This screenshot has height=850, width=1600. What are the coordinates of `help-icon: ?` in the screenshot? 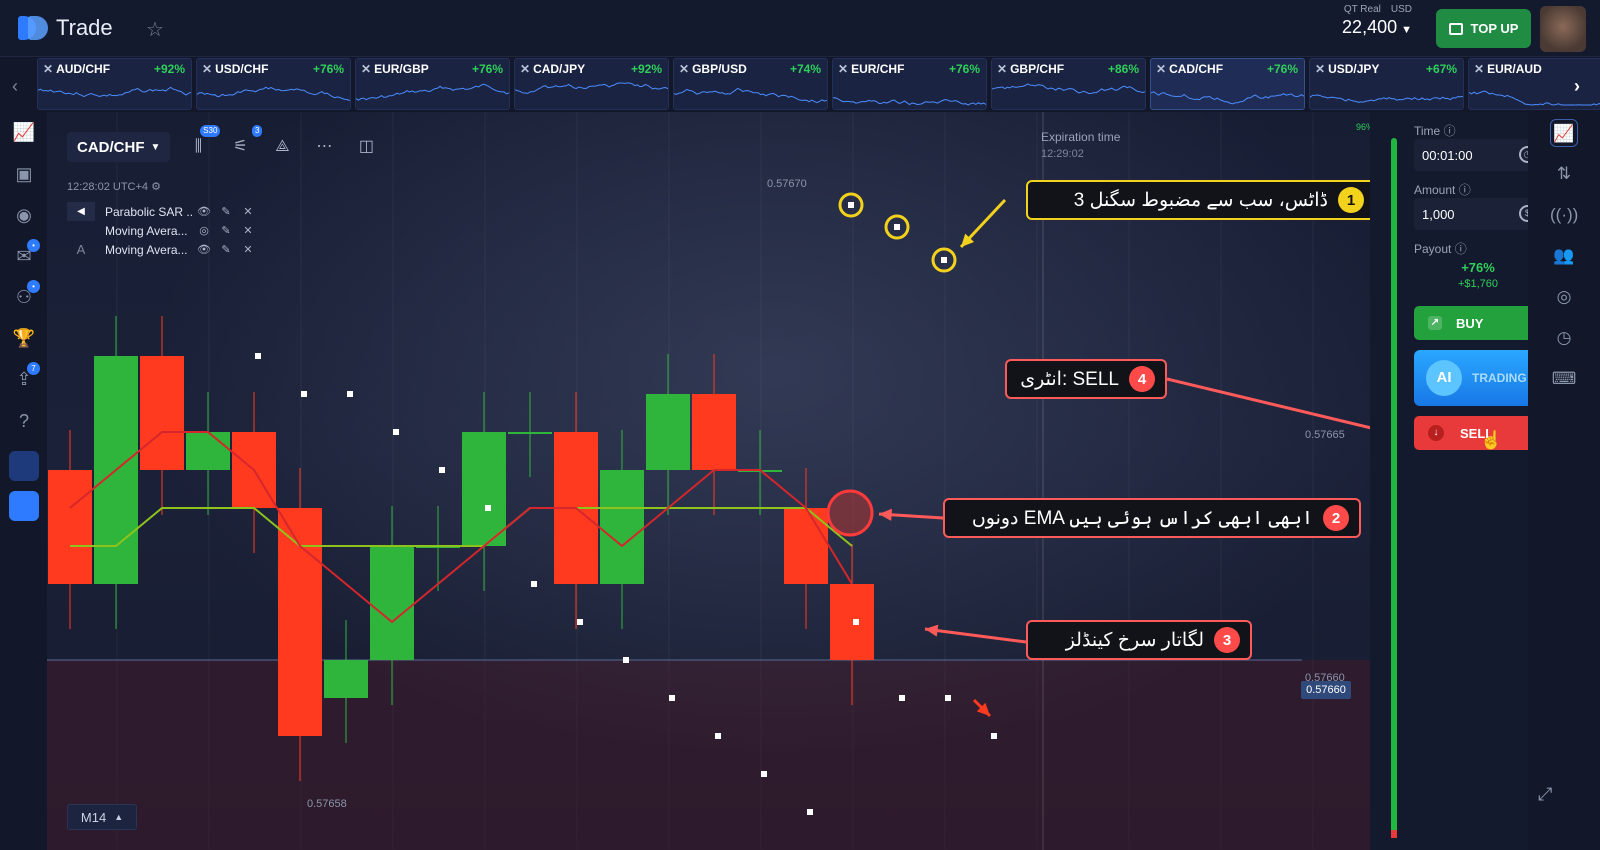 It's located at (24, 421).